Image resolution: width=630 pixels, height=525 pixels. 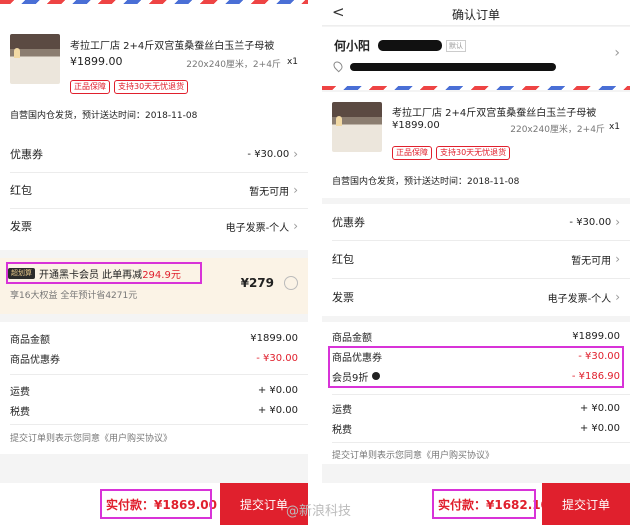 I want to click on address-card: 何小阳 默认 ›, so click(x=476, y=57).